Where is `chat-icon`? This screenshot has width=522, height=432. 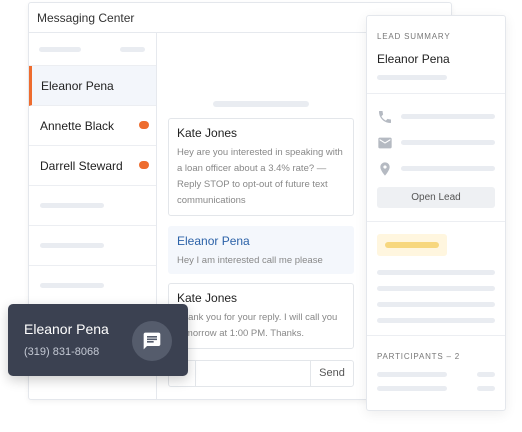 chat-icon is located at coordinates (152, 341).